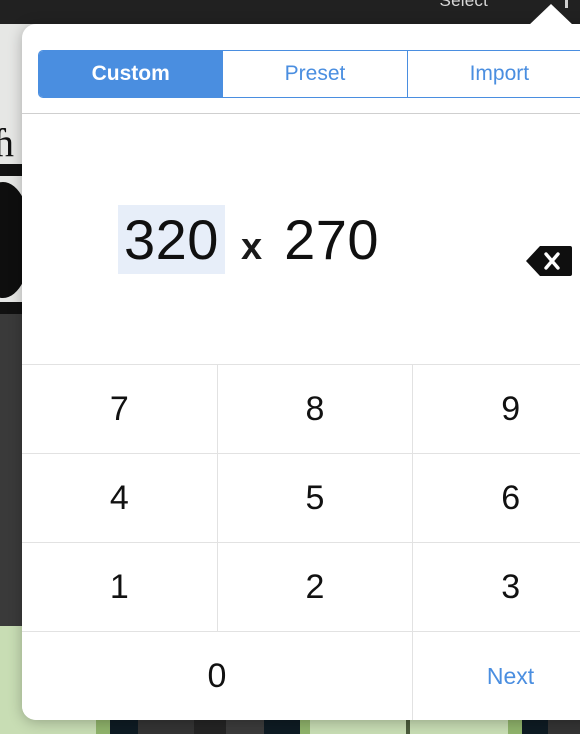 The image size is (580, 734). I want to click on tab-bar: Custom Preset Import, so click(309, 74).